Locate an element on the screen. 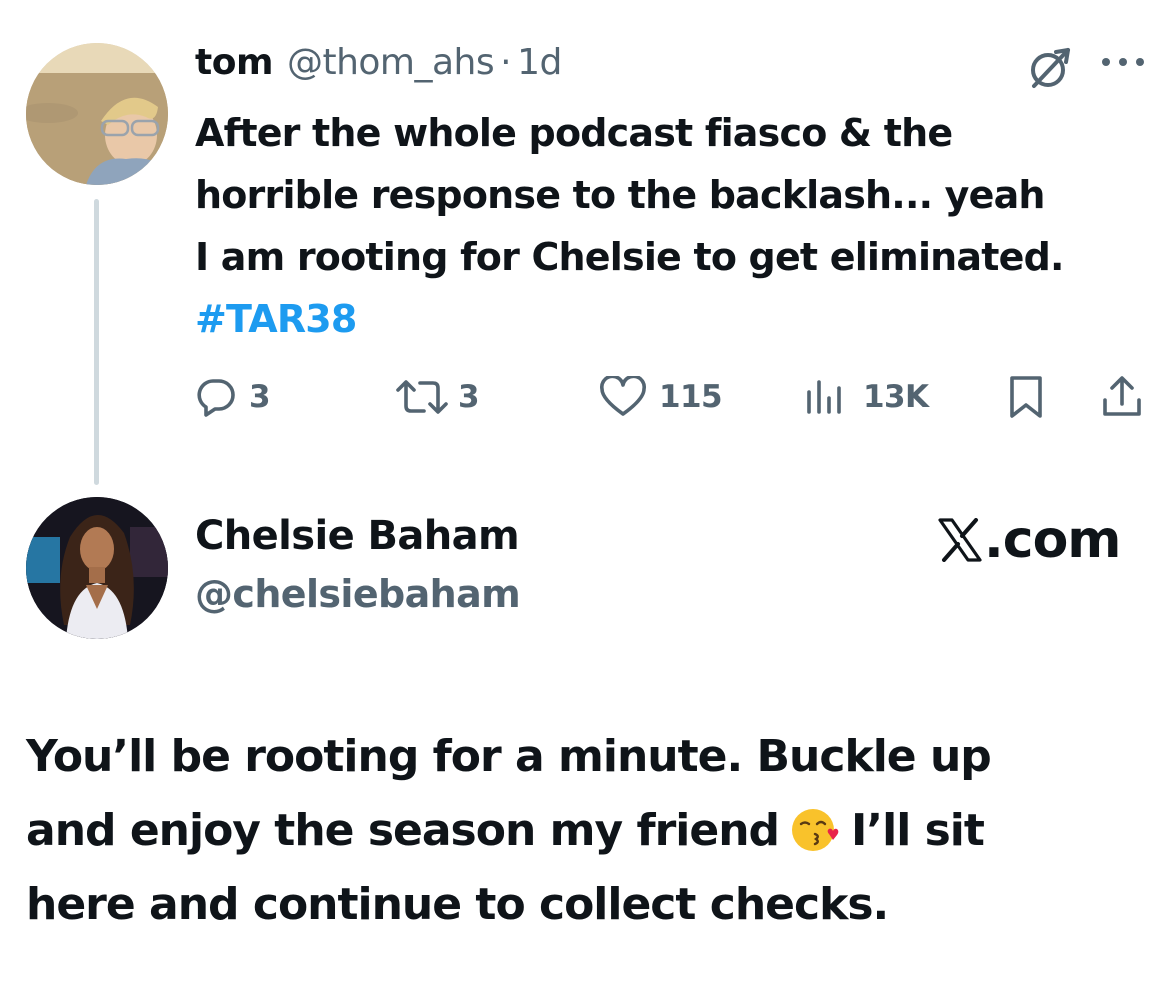 Image resolution: width=1174 pixels, height=1002 pixels. face-blowing-kiss-emoji is located at coordinates (815, 830).